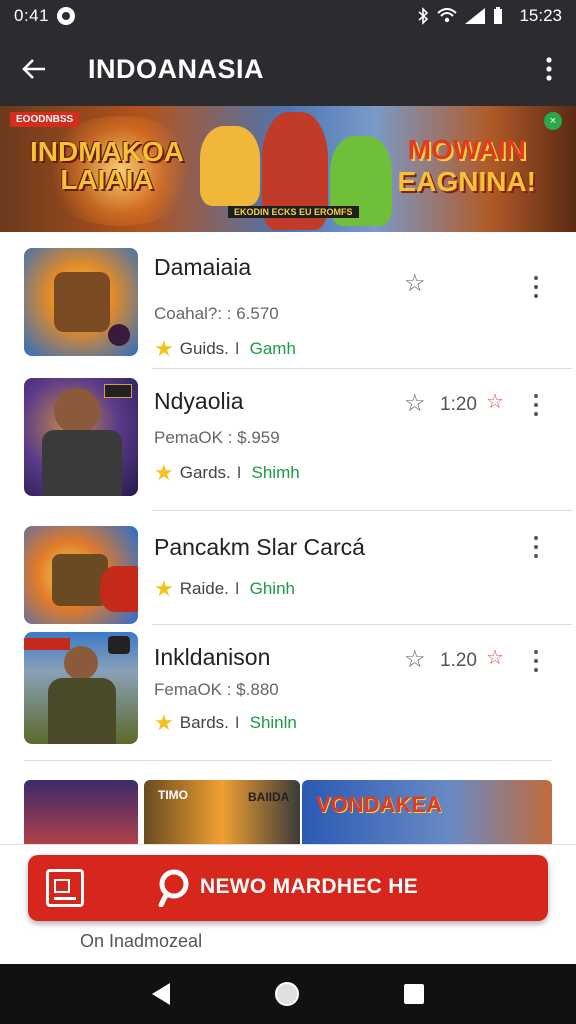  I want to click on game-meta: PemaOK : $.959, so click(217, 437).